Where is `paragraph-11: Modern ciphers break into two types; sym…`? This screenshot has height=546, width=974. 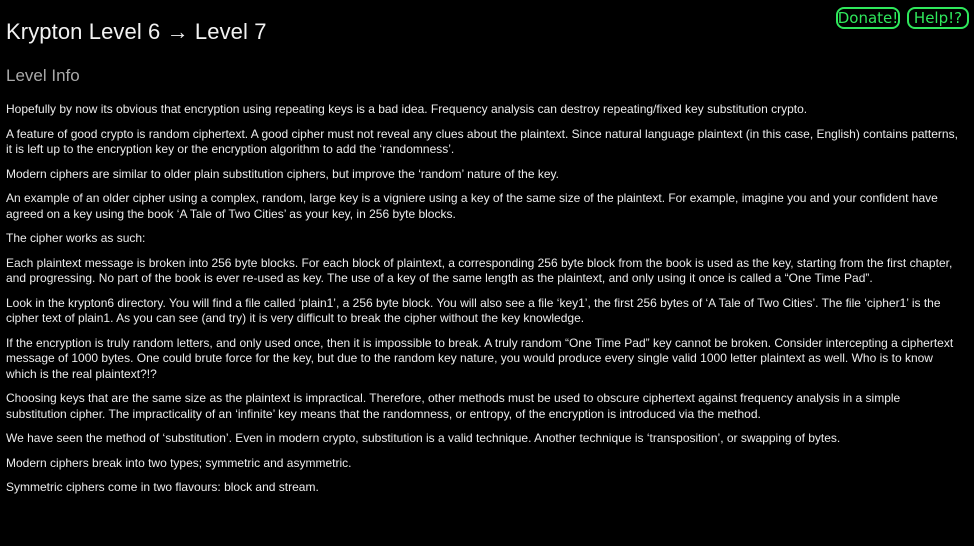 paragraph-11: Modern ciphers break into two types; sym… is located at coordinates (179, 462).